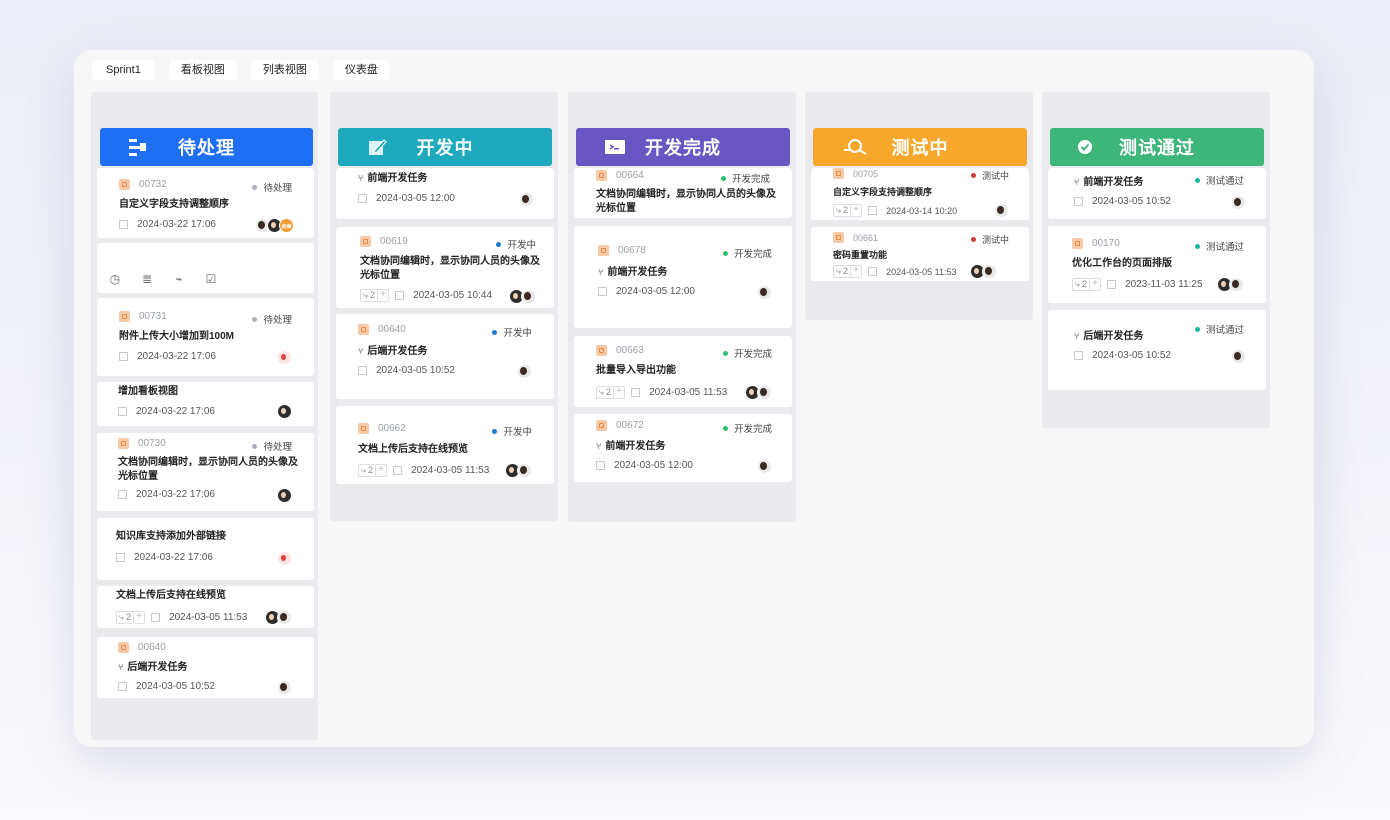 The image size is (1390, 820). Describe the element at coordinates (866, 237) in the screenshot. I see `task-id: 00661` at that location.